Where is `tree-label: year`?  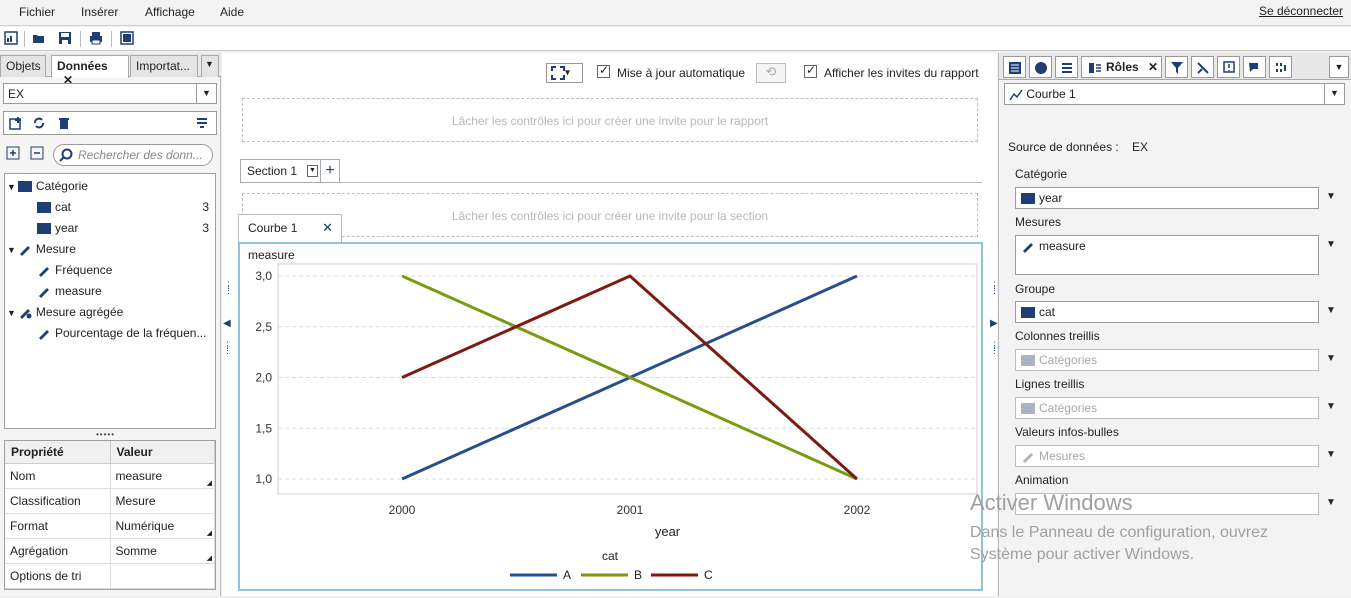
tree-label: year is located at coordinates (67, 228).